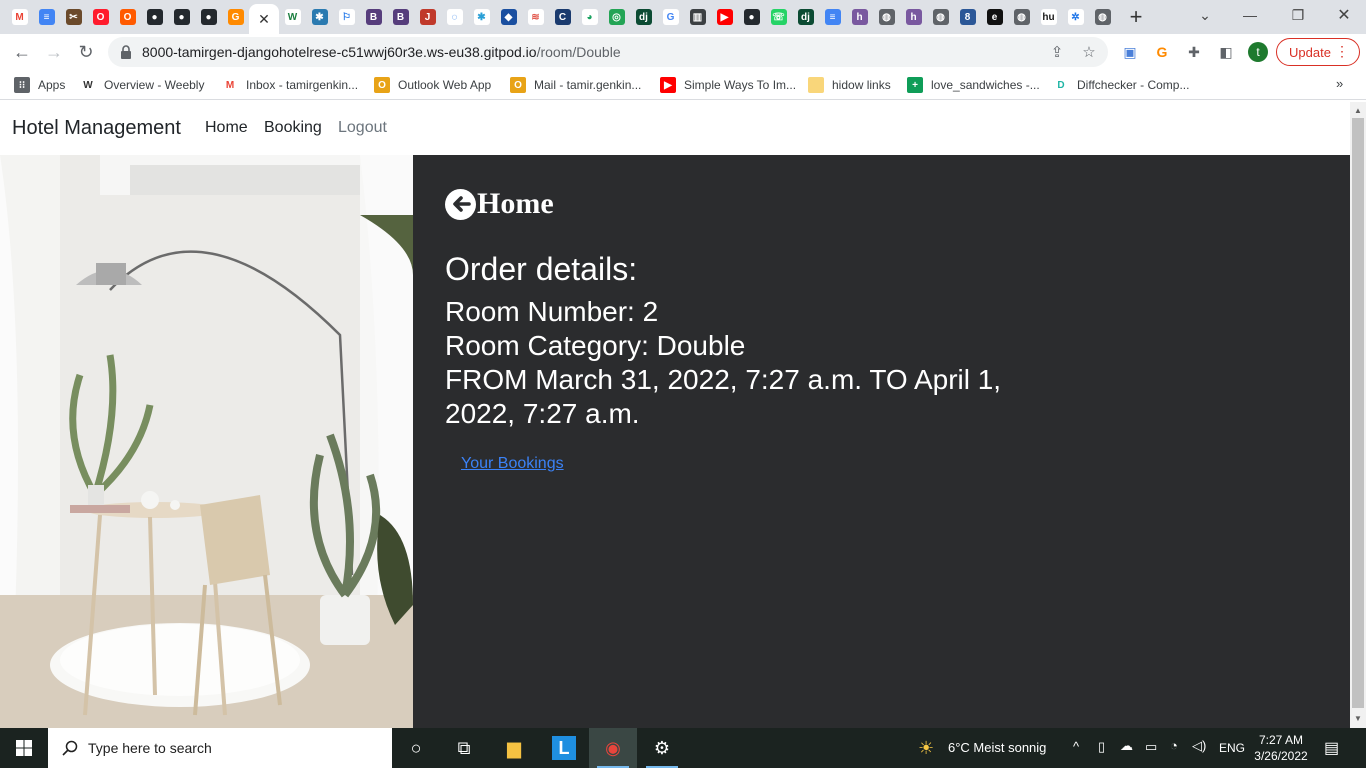 Image resolution: width=1366 pixels, height=768 pixels. What do you see at coordinates (514, 748) in the screenshot?
I see `file-explorer-icon: ▆` at bounding box center [514, 748].